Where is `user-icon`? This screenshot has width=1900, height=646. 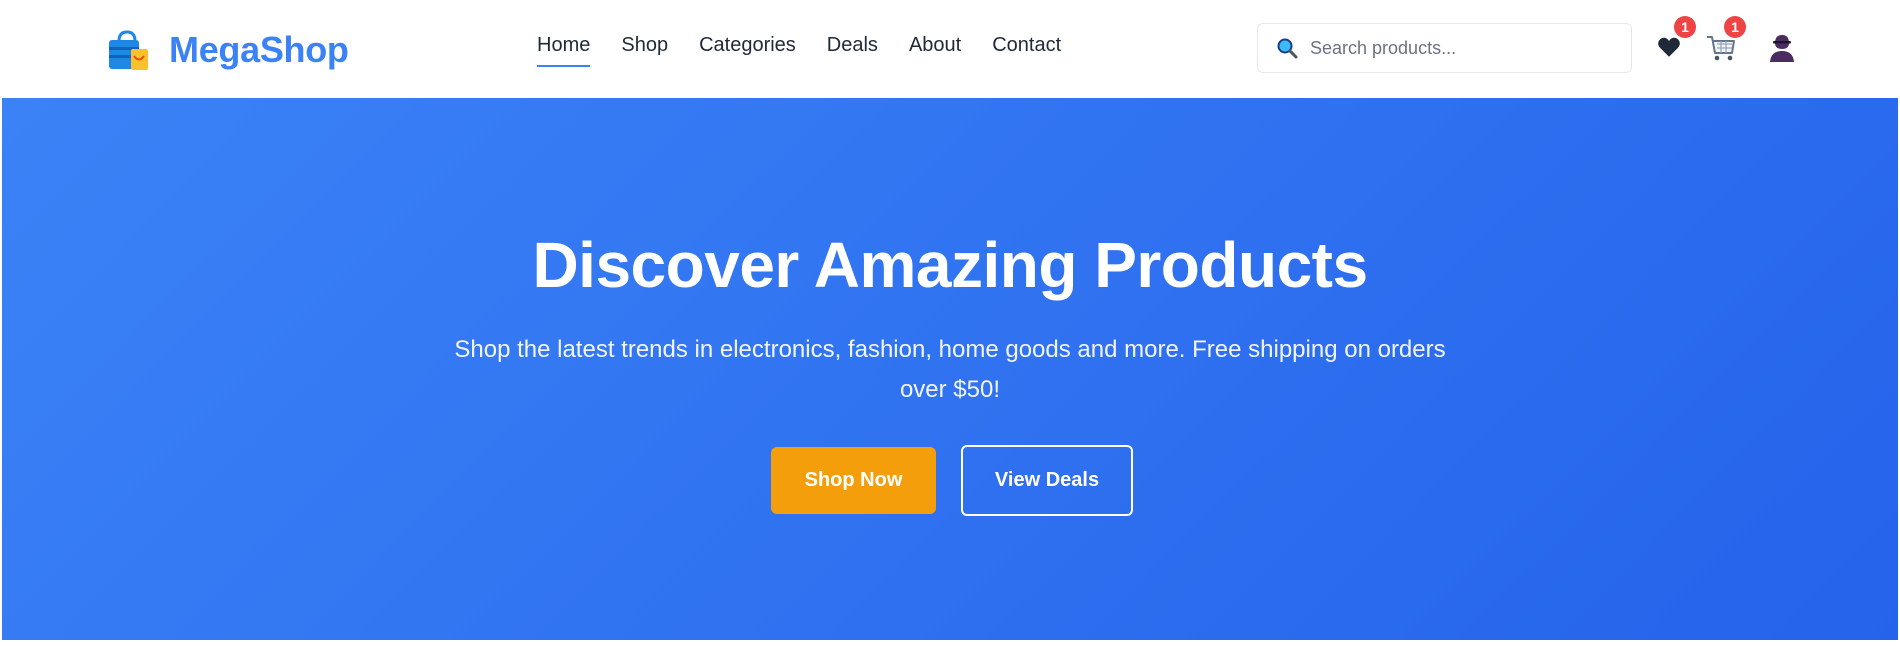 user-icon is located at coordinates (1782, 50).